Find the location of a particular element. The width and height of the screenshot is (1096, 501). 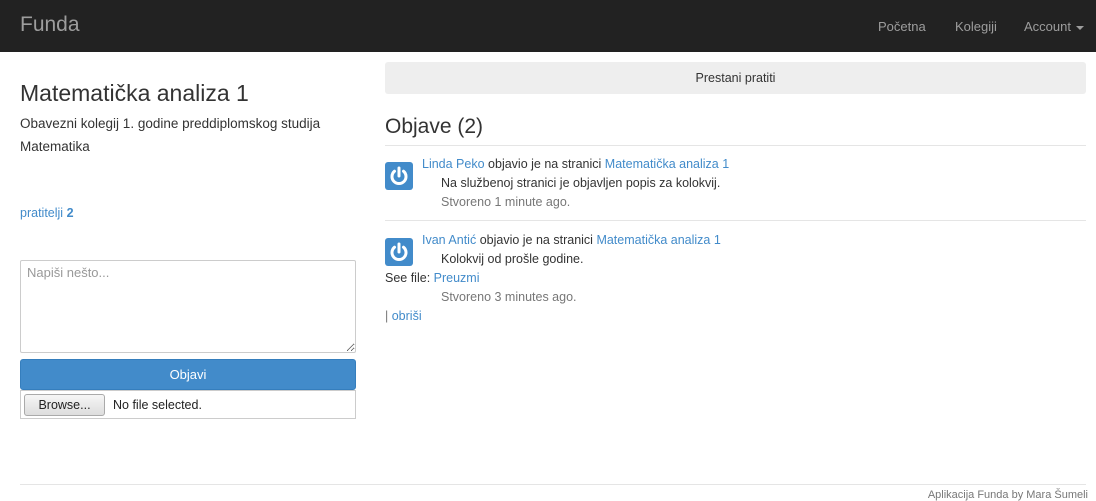

followers-count: 2 is located at coordinates (70, 213).